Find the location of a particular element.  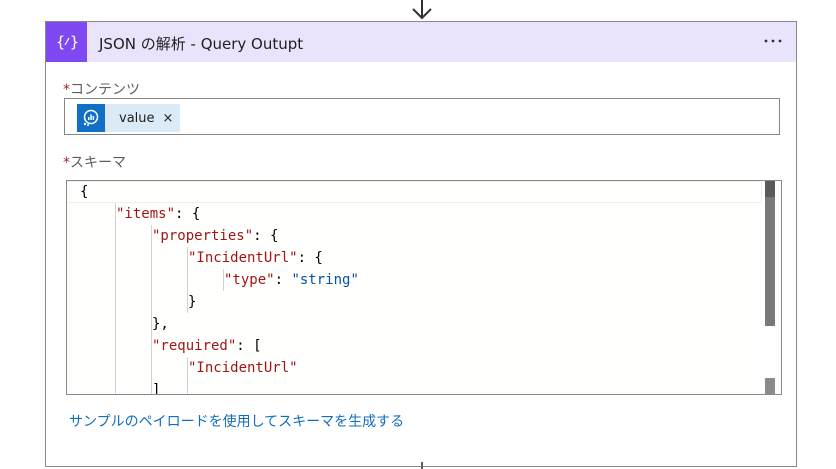

dynamic-content-token: value × is located at coordinates (128, 118).